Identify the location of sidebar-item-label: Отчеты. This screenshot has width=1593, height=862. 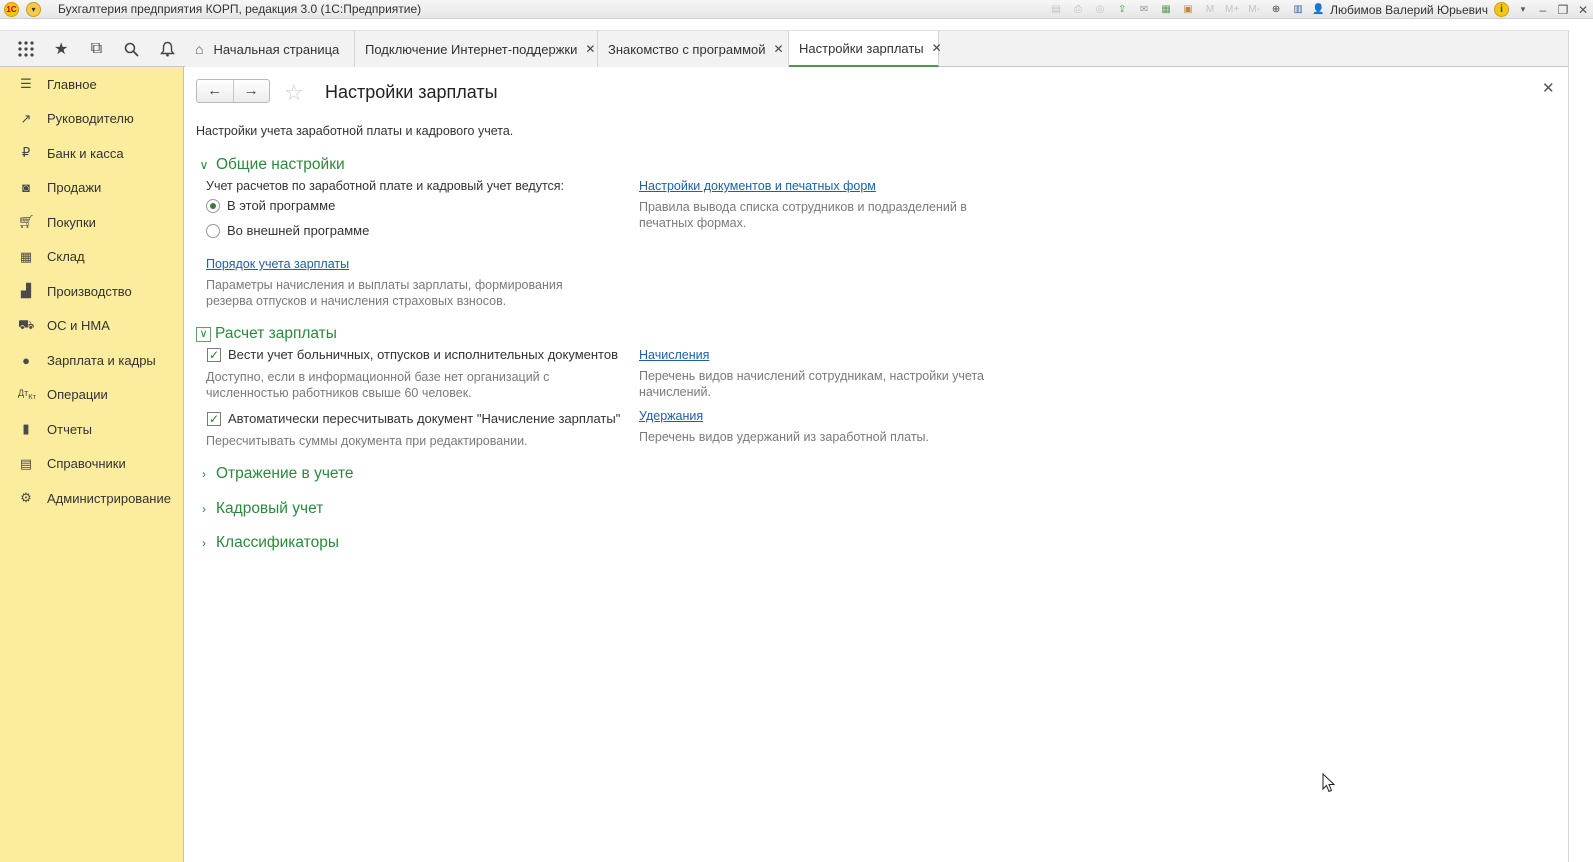
(69, 429).